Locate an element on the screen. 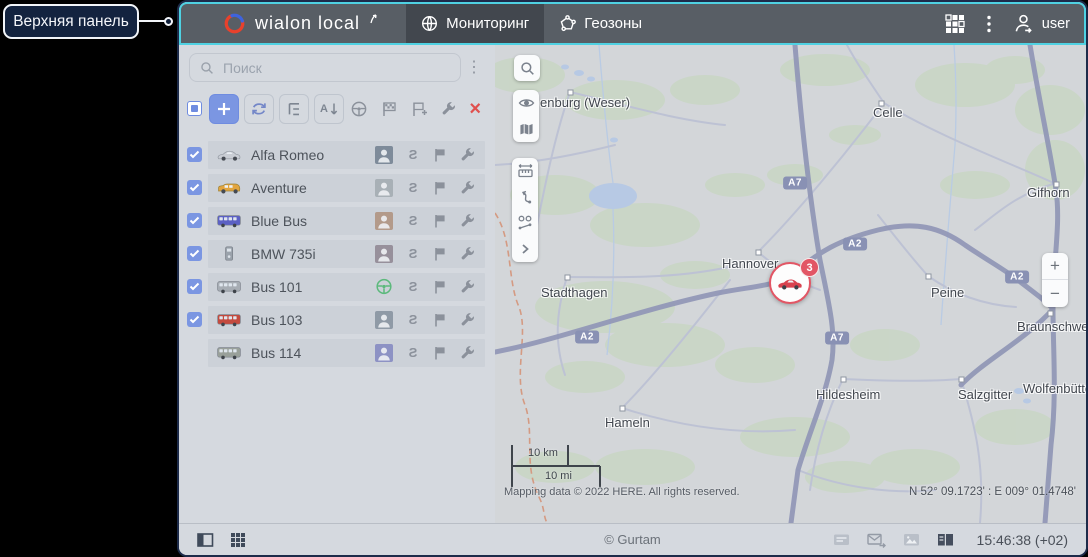 This screenshot has height=557, width=1088. nearest-units-button is located at coordinates (525, 223).